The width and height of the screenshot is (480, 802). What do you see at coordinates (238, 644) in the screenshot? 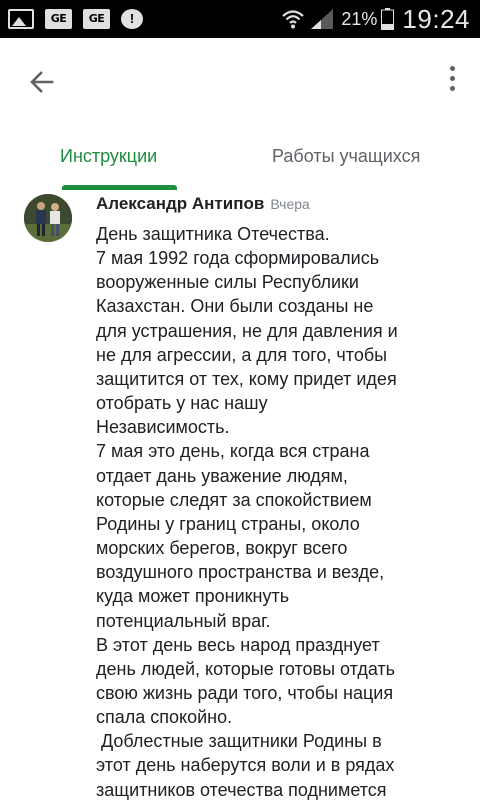
I see `comment-line: В этот день весь народ празднует` at bounding box center [238, 644].